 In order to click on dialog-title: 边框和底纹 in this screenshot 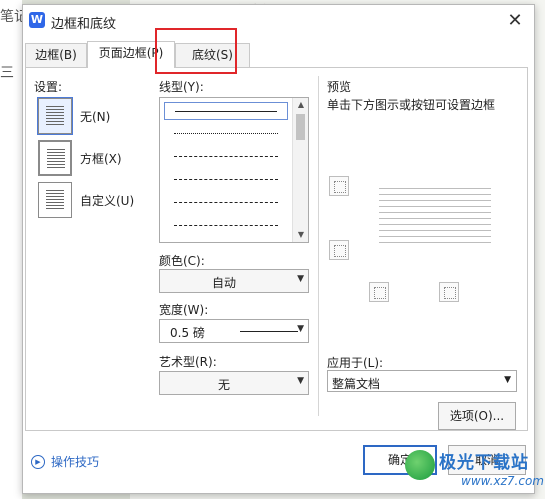, I will do `click(84, 24)`.